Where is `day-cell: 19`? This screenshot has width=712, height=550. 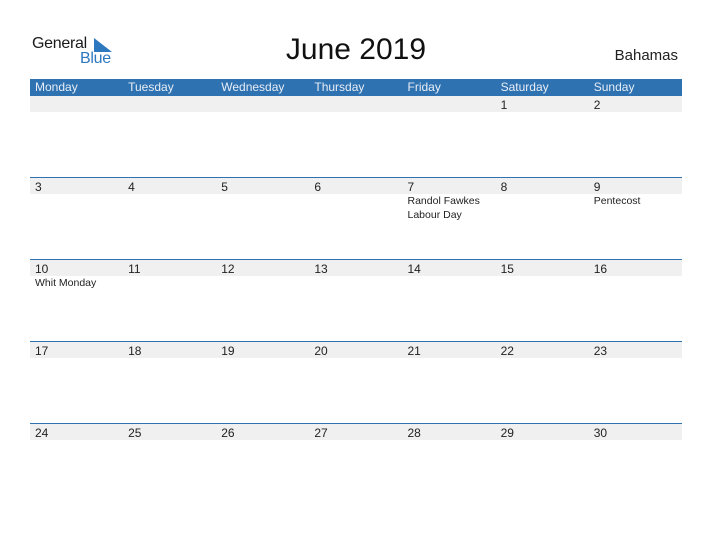 day-cell: 19 is located at coordinates (262, 350).